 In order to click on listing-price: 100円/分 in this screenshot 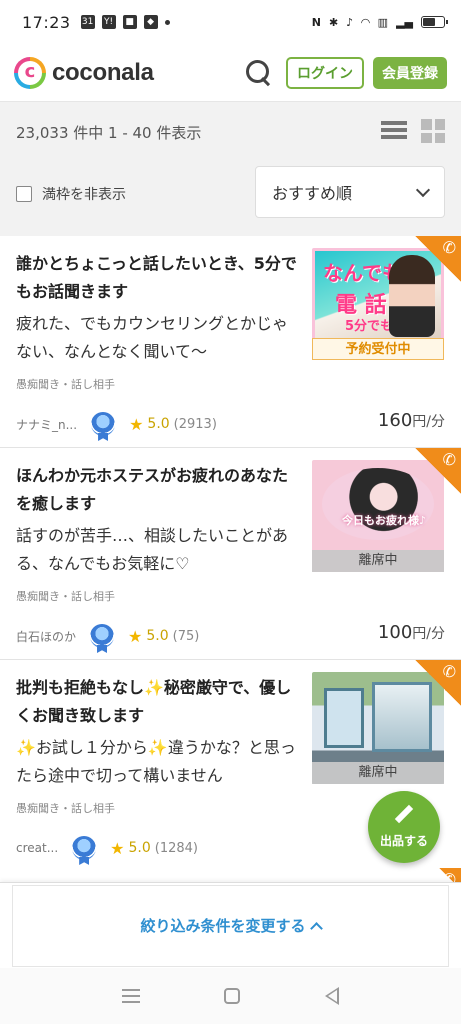, I will do `click(411, 632)`.